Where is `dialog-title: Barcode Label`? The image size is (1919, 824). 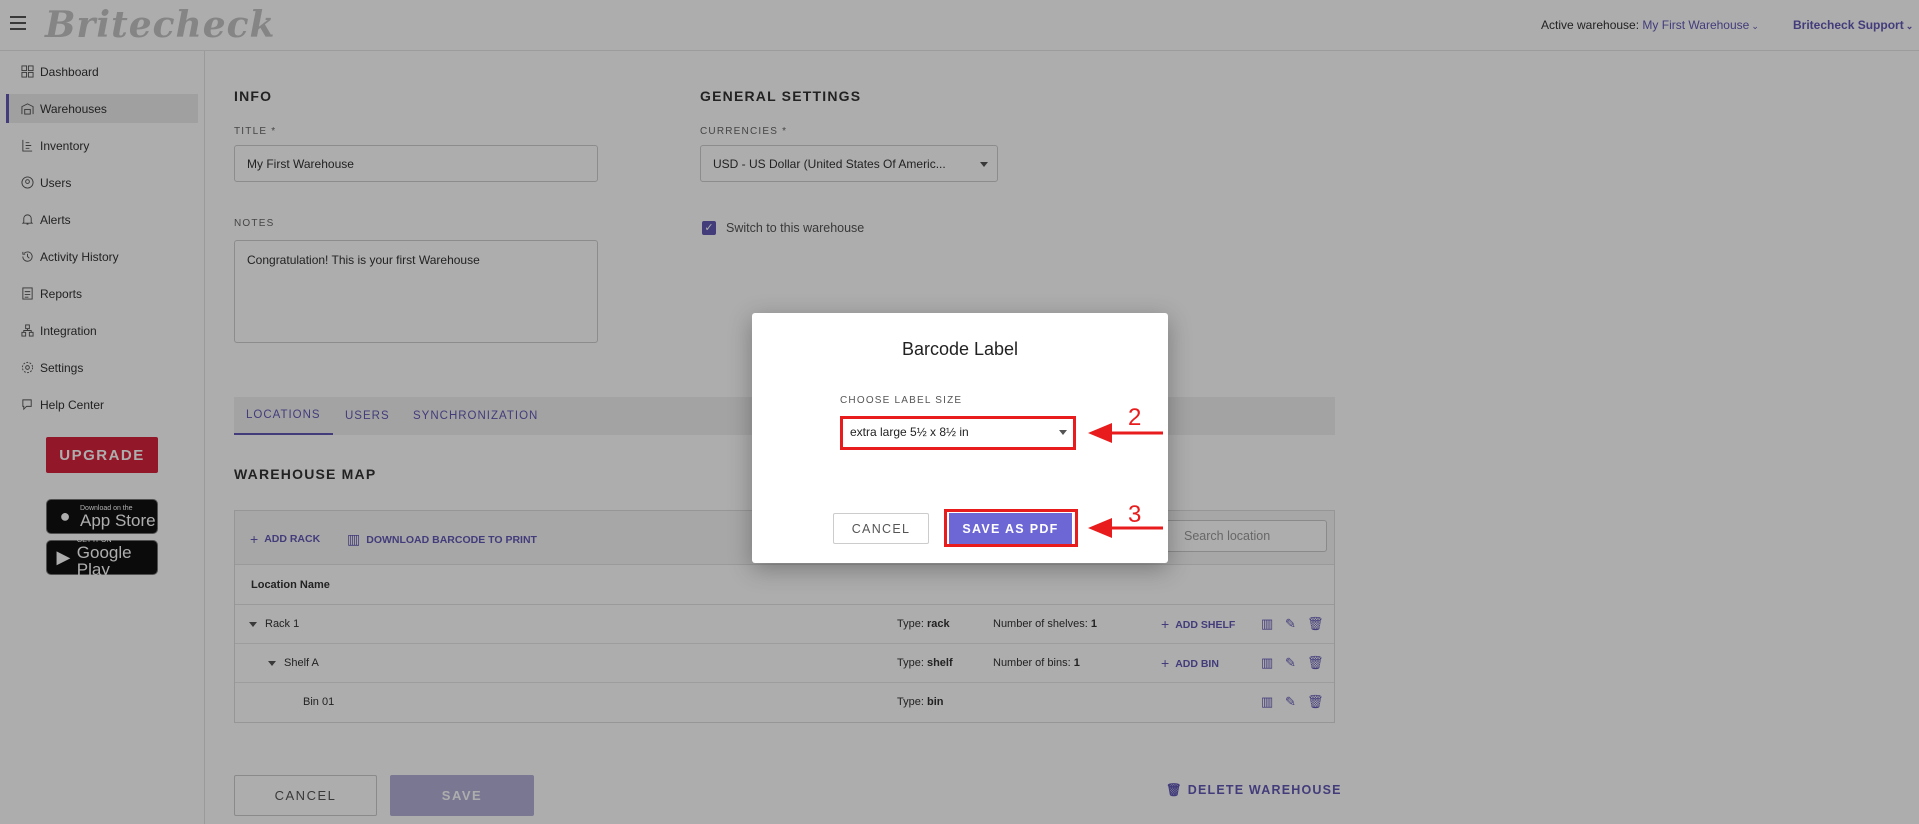
dialog-title: Barcode Label is located at coordinates (960, 349).